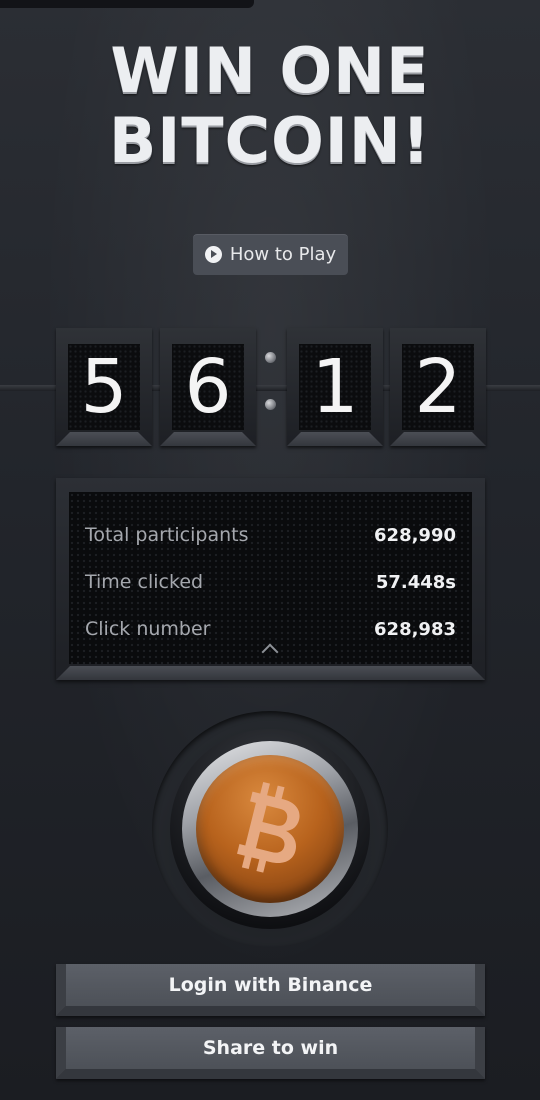 This screenshot has height=1100, width=540. What do you see at coordinates (213, 254) in the screenshot?
I see `play-circle-icon` at bounding box center [213, 254].